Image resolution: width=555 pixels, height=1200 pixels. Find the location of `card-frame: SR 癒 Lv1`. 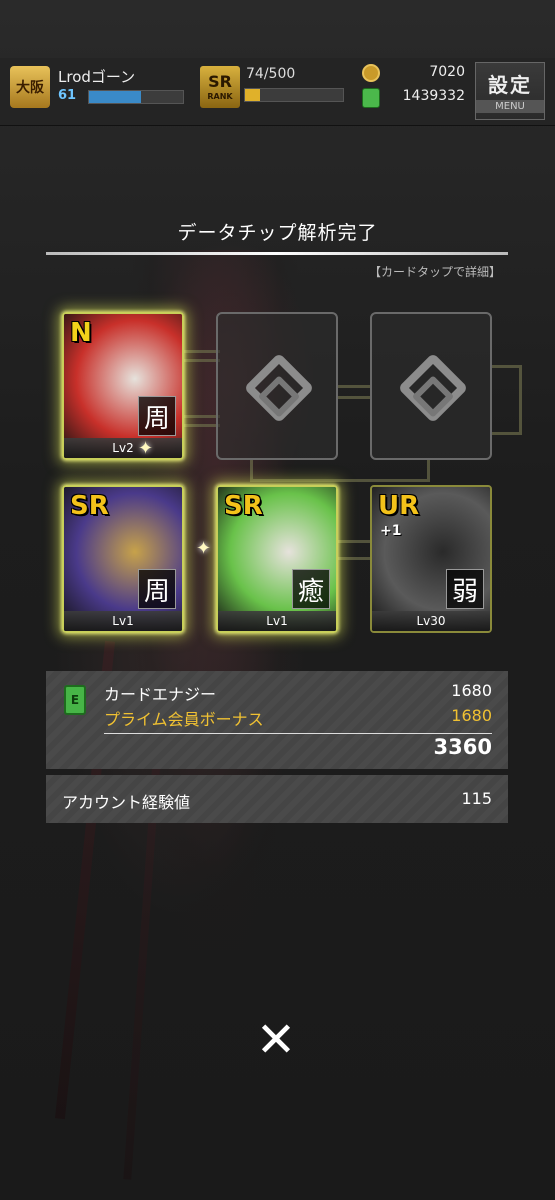

card-frame: SR 癒 Lv1 is located at coordinates (277, 559).